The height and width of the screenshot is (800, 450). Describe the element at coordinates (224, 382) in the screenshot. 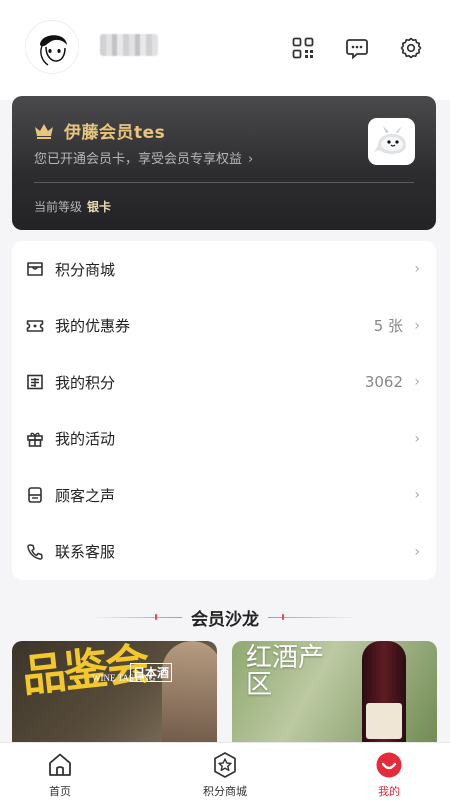

I see `menu-item-my-points: 我的积分 3062 ›` at that location.